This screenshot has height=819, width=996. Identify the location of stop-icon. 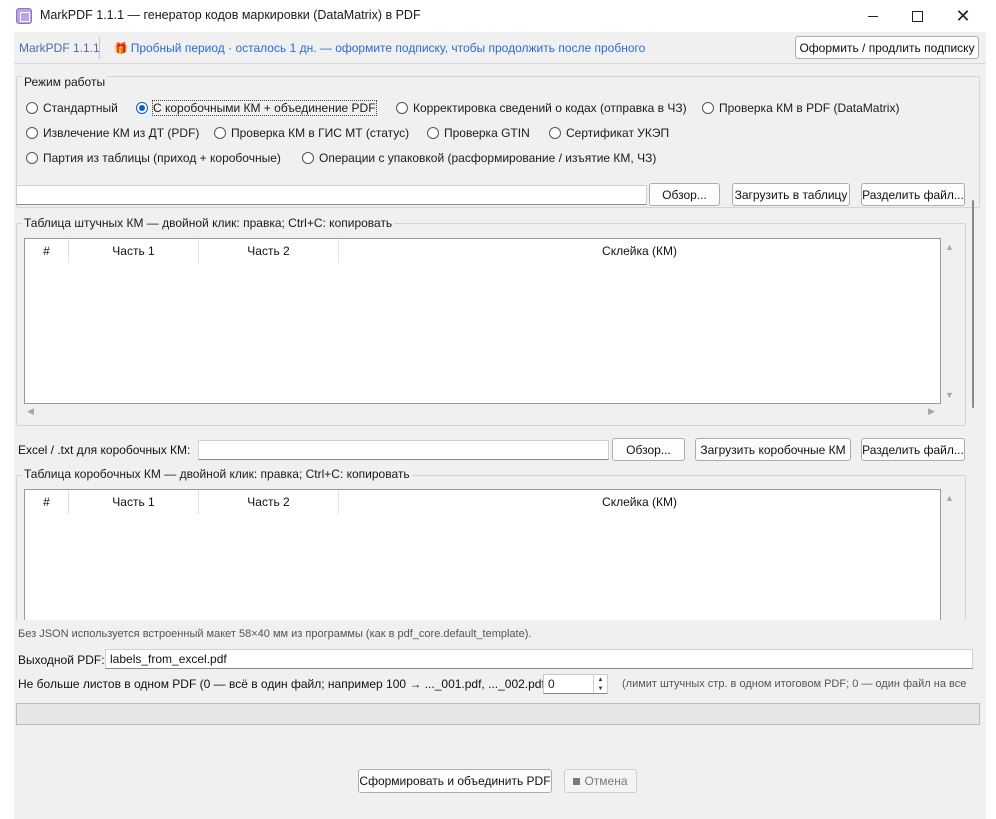
(577, 781).